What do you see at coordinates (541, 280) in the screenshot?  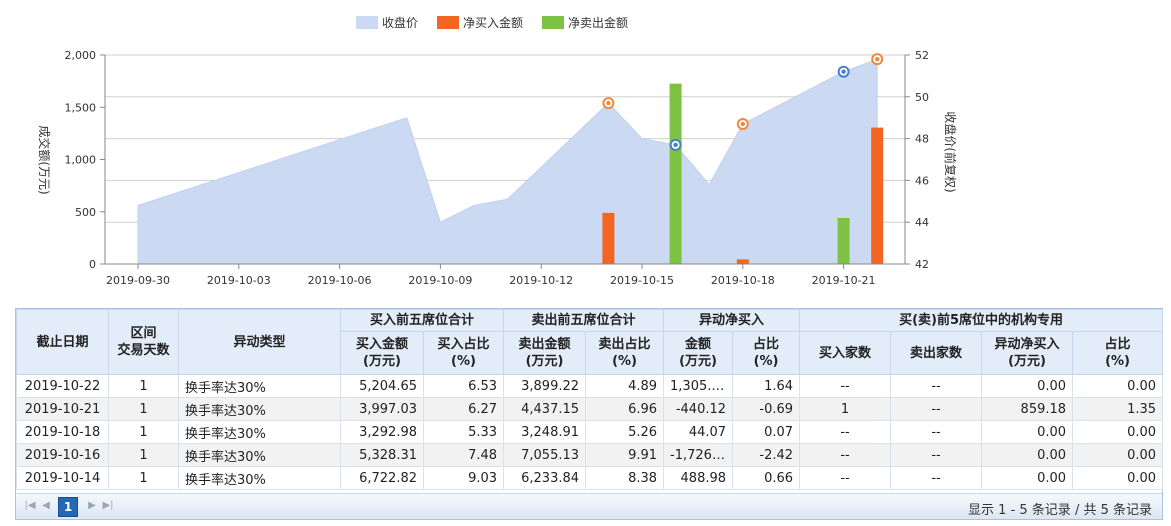 I see `x-tick-label: 2019-10-12` at bounding box center [541, 280].